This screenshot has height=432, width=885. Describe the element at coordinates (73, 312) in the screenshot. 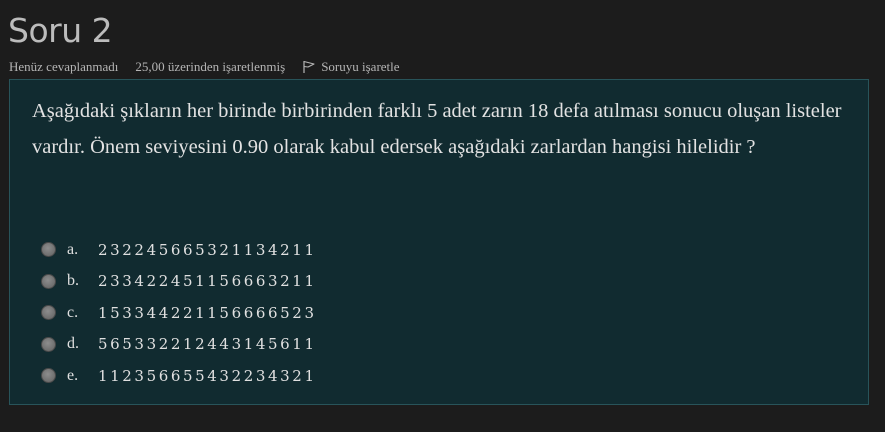

I see `answer-letter: c.` at that location.